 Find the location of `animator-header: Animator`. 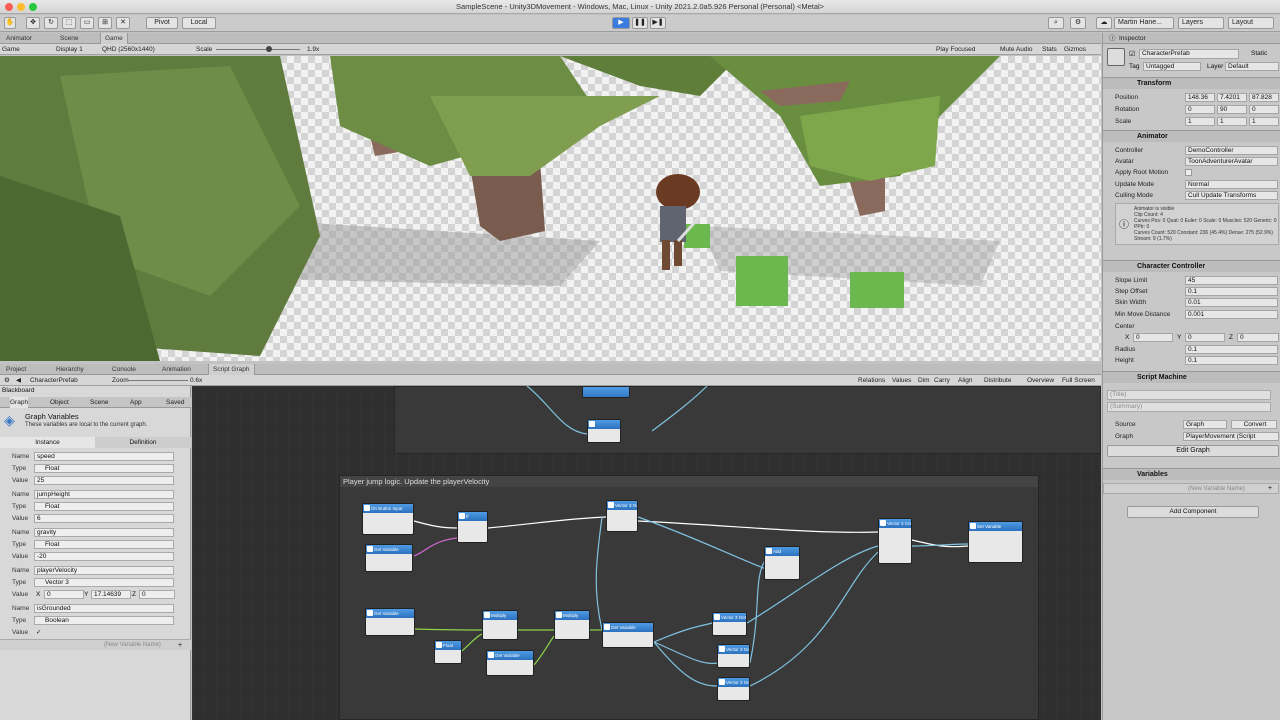

animator-header: Animator is located at coordinates (1191, 136).